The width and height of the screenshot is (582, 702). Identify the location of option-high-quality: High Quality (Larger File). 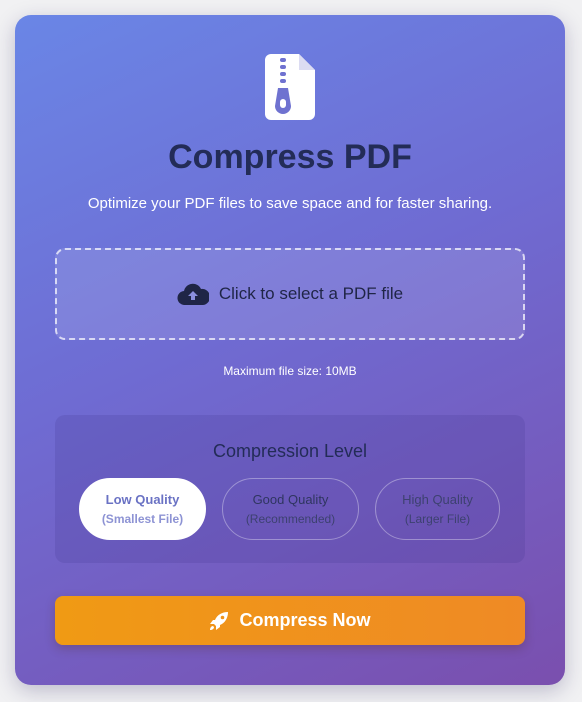
(437, 509).